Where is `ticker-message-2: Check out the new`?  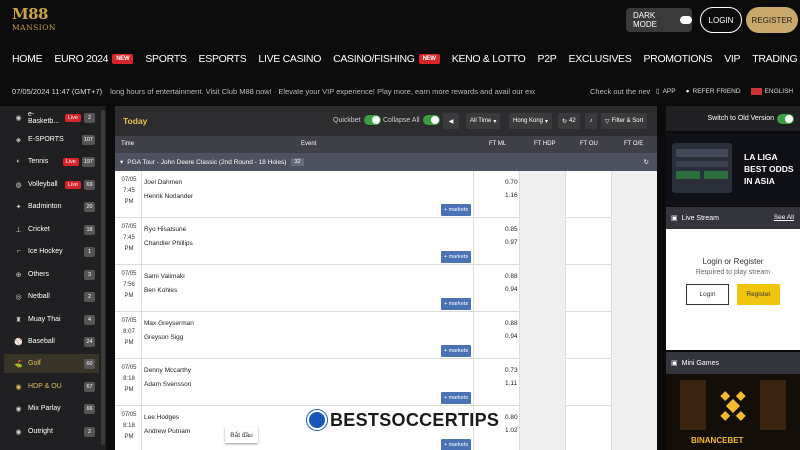 ticker-message-2: Check out the new is located at coordinates (620, 91).